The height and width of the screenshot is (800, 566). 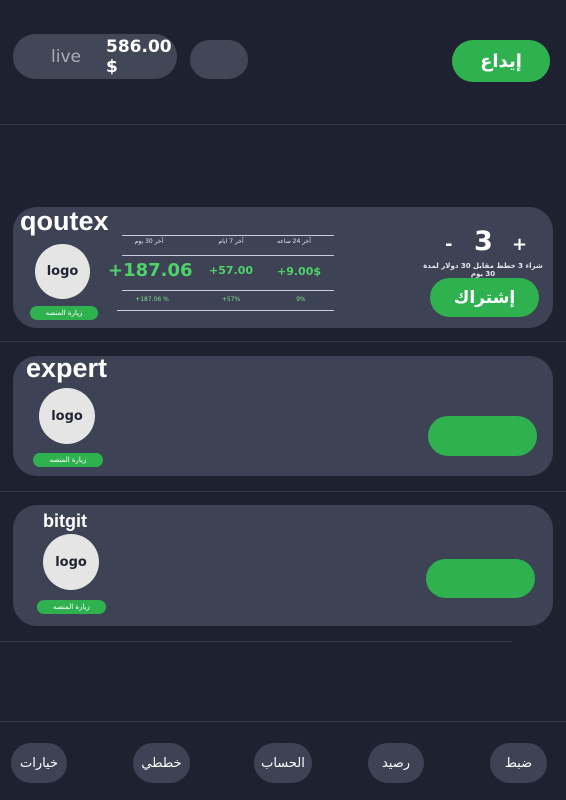 I want to click on stats-line-mid, so click(x=228, y=255).